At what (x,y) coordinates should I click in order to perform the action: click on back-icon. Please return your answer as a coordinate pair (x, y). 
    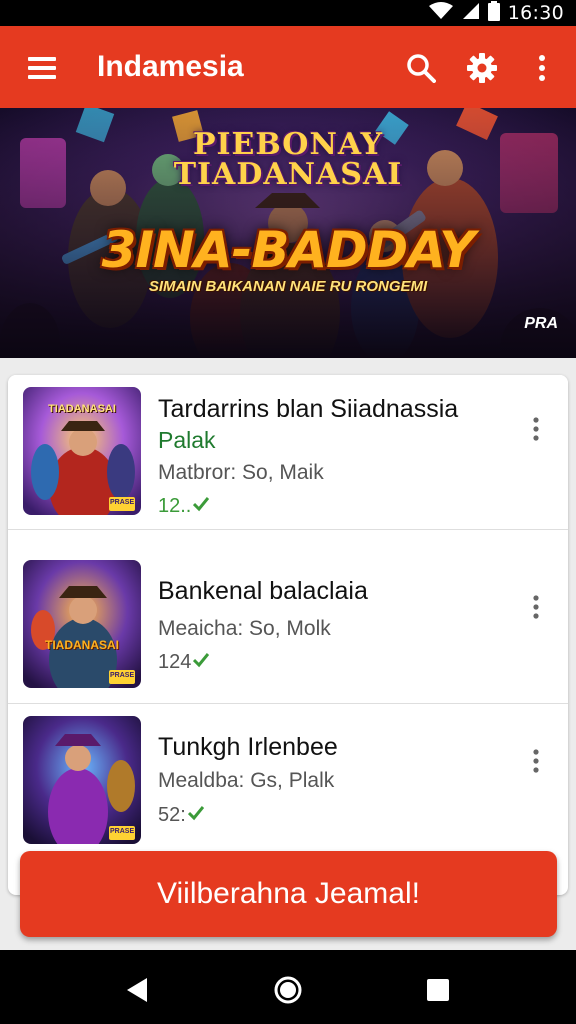
    Looking at the image, I should click on (137, 990).